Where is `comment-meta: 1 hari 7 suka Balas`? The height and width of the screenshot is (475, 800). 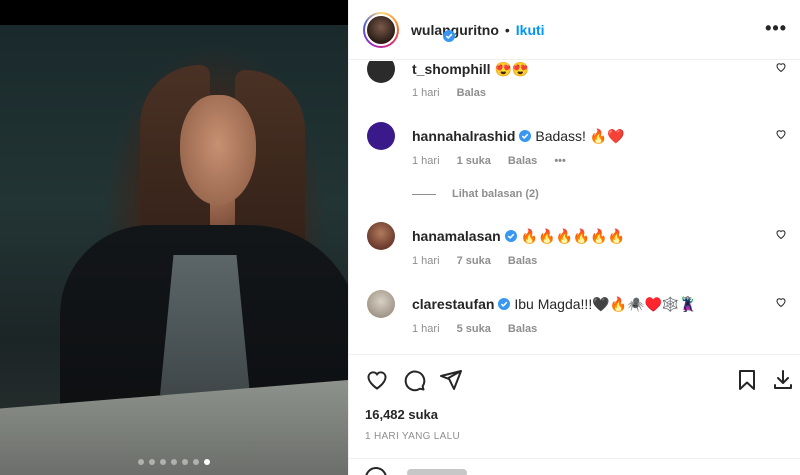
comment-meta: 1 hari 7 suka Balas is located at coordinates (481, 261).